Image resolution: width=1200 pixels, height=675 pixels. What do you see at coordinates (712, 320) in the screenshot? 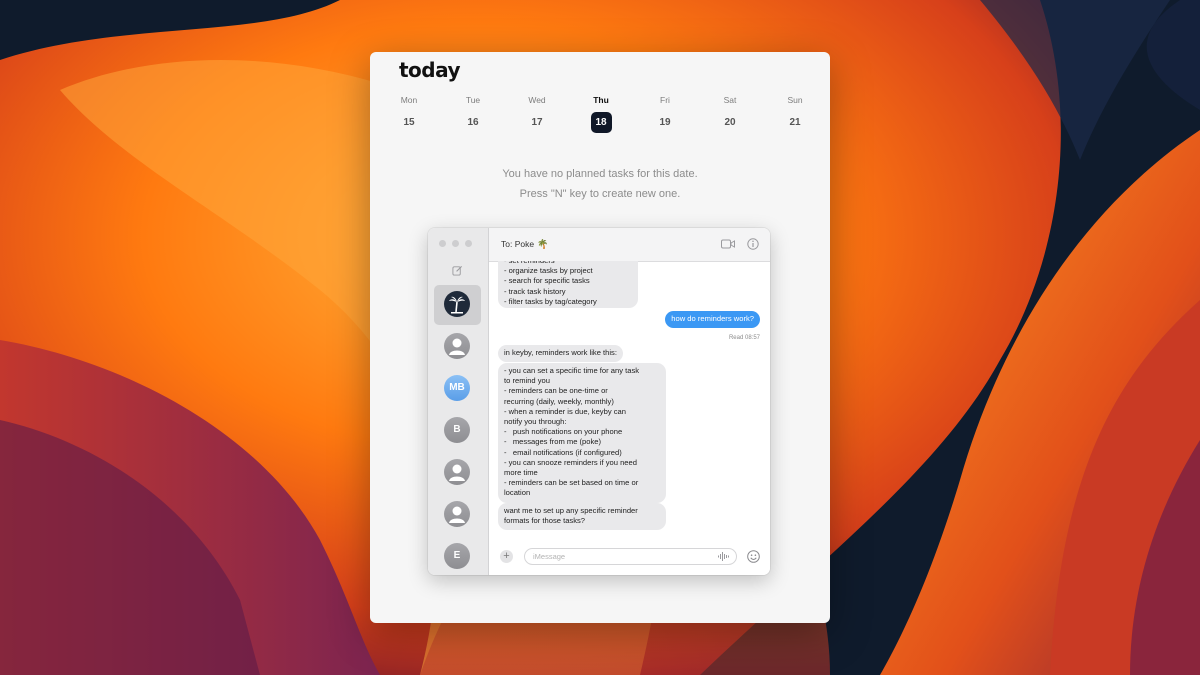
I see `message-bubble-outgoing: how do reminders work?` at bounding box center [712, 320].